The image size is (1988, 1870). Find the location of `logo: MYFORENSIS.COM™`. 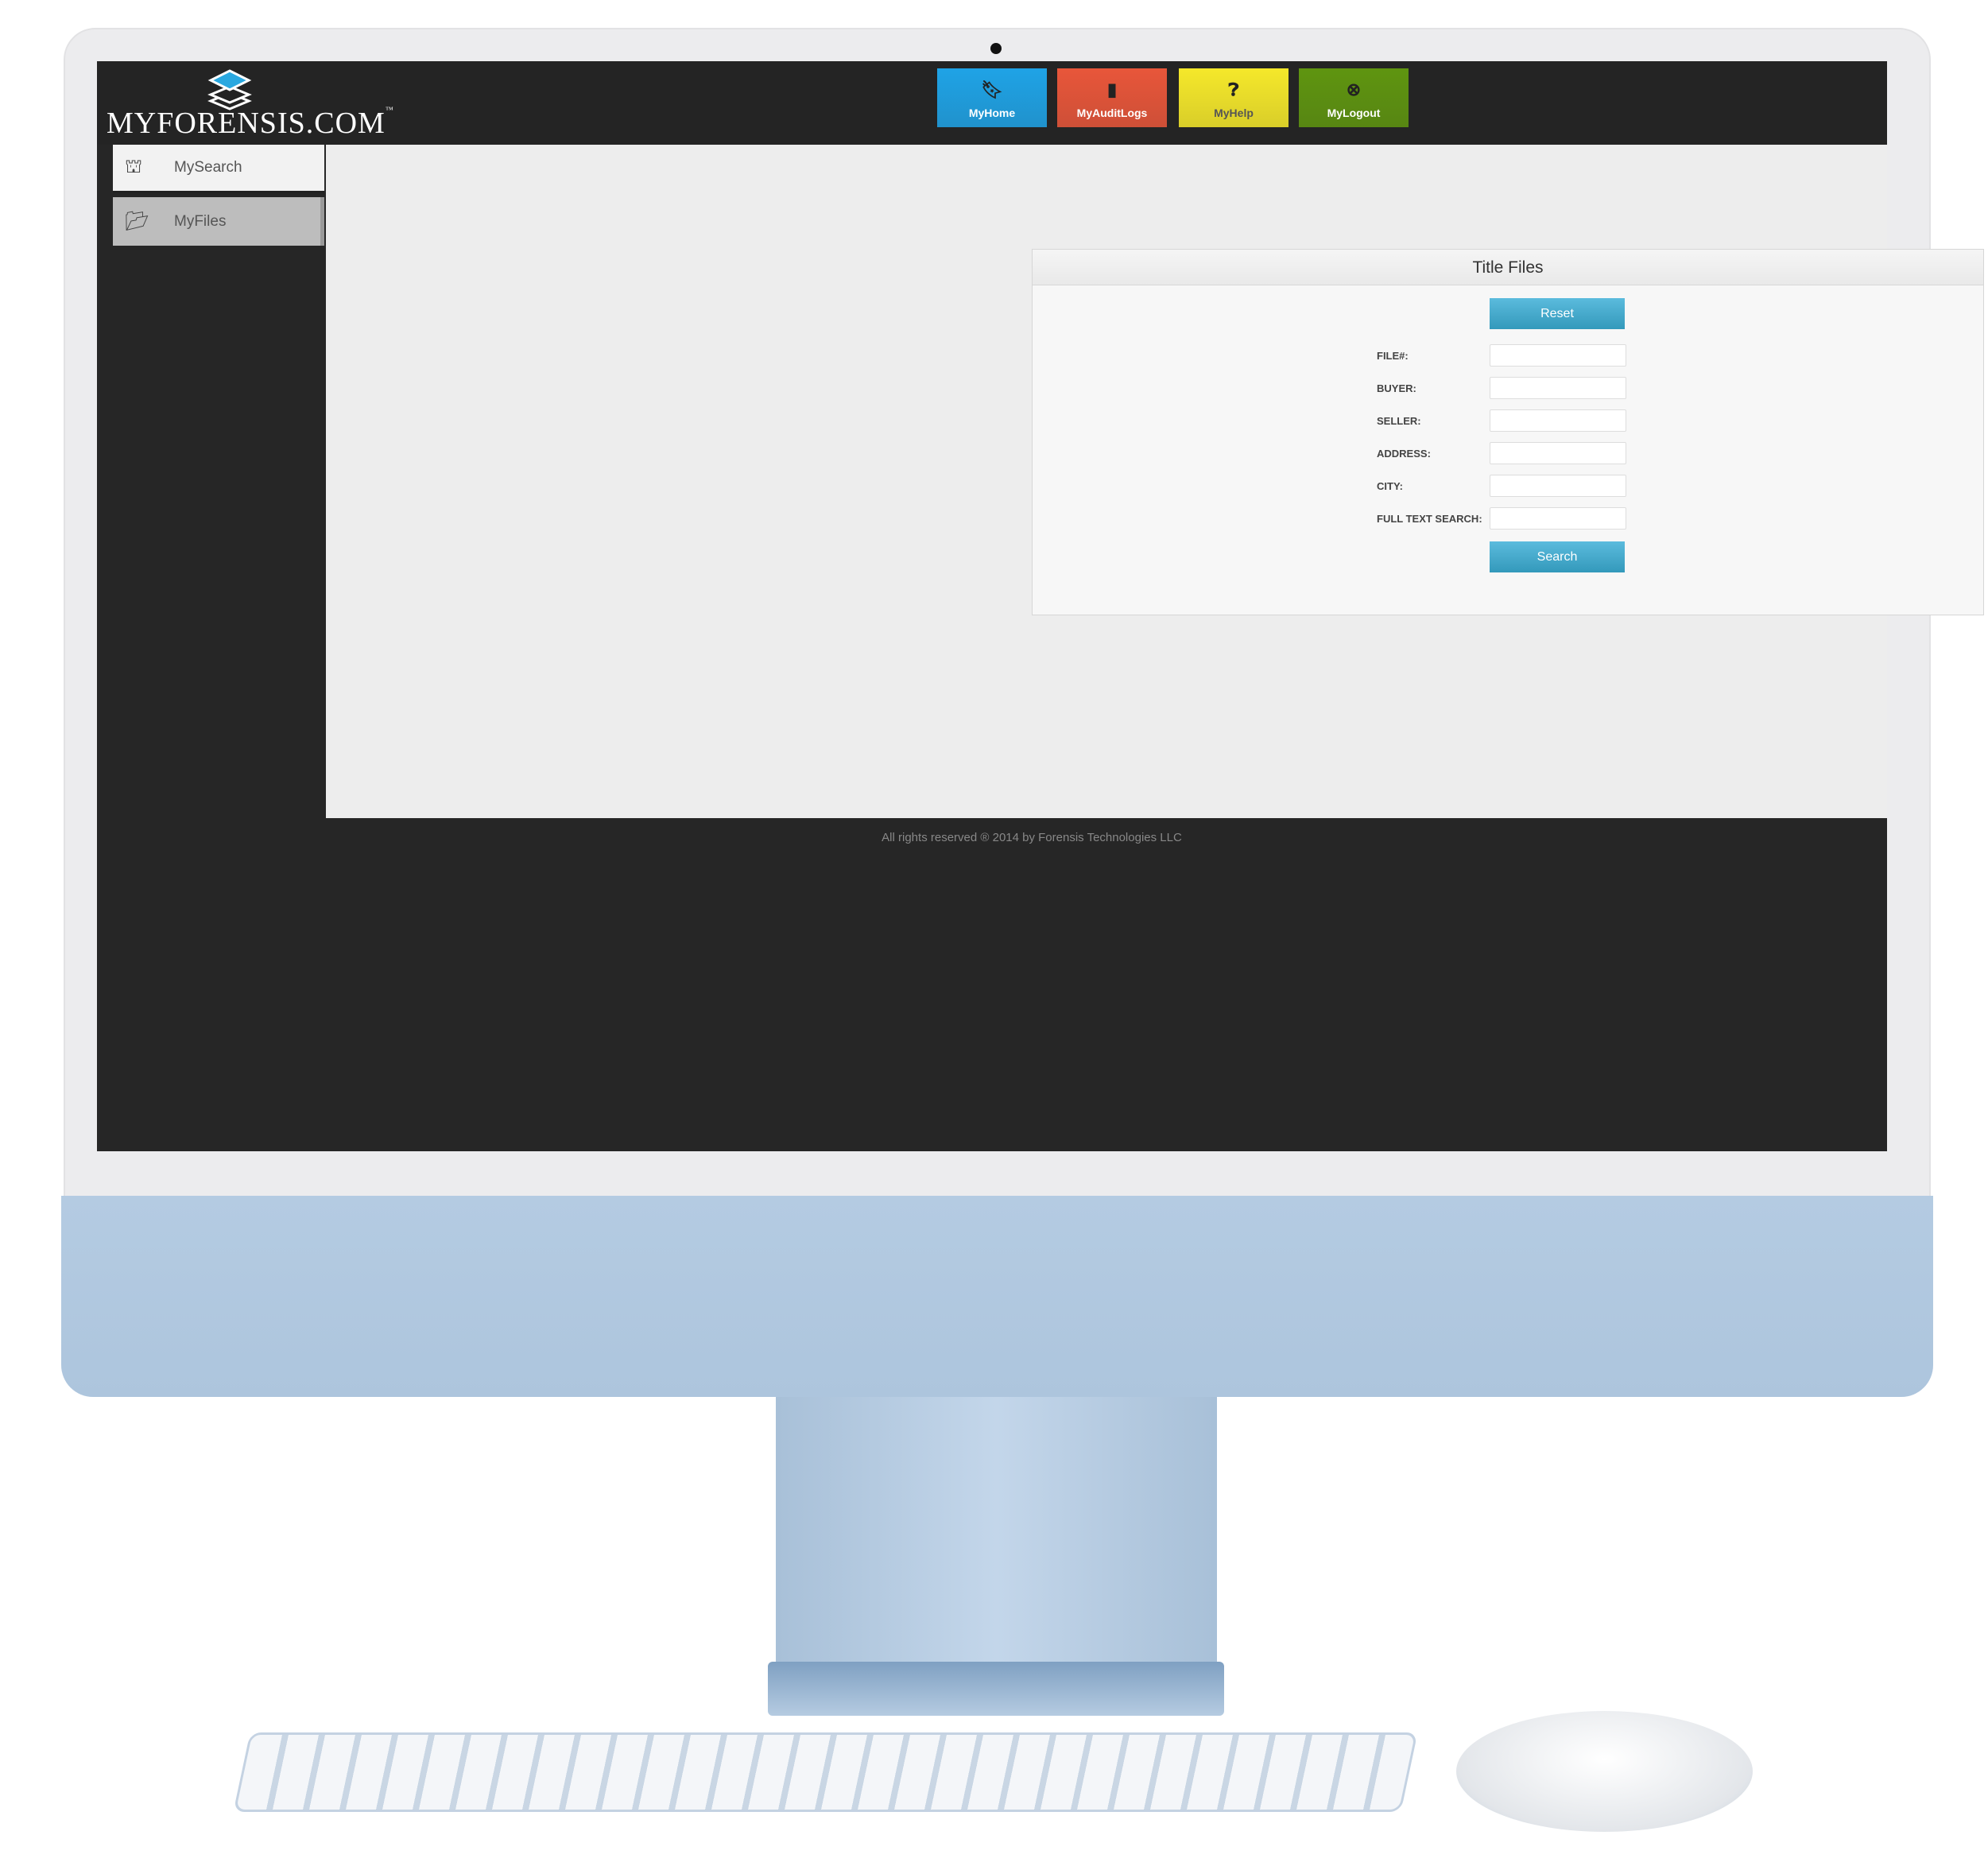

logo: MYFORENSIS.COM™ is located at coordinates (250, 105).